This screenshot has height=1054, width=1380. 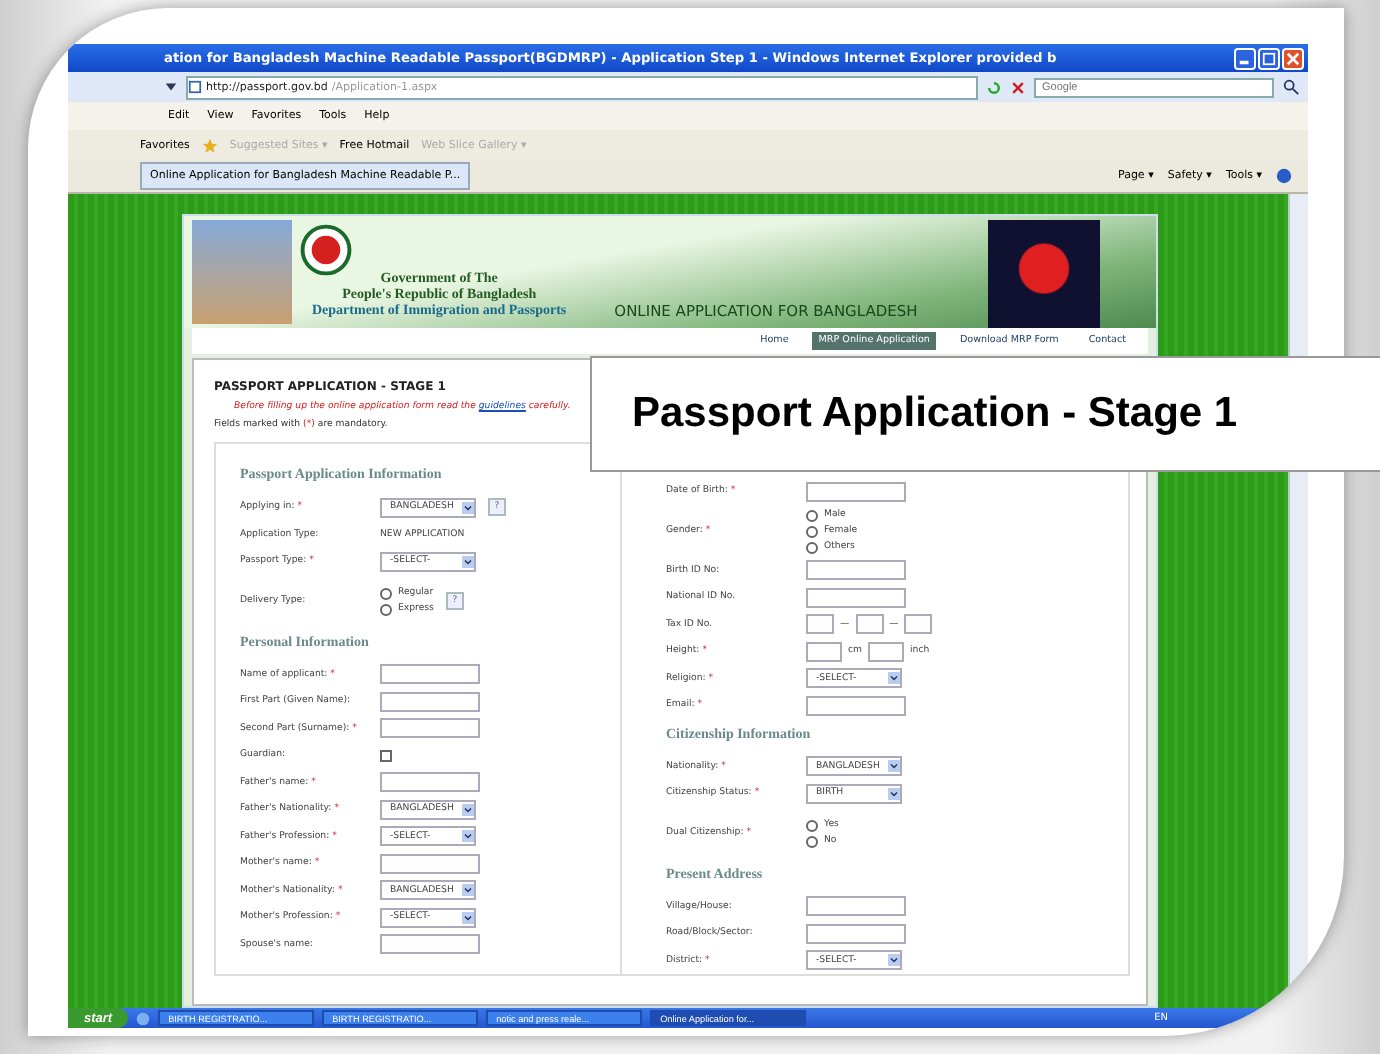 I want to click on minimize-button, so click(x=1245, y=58).